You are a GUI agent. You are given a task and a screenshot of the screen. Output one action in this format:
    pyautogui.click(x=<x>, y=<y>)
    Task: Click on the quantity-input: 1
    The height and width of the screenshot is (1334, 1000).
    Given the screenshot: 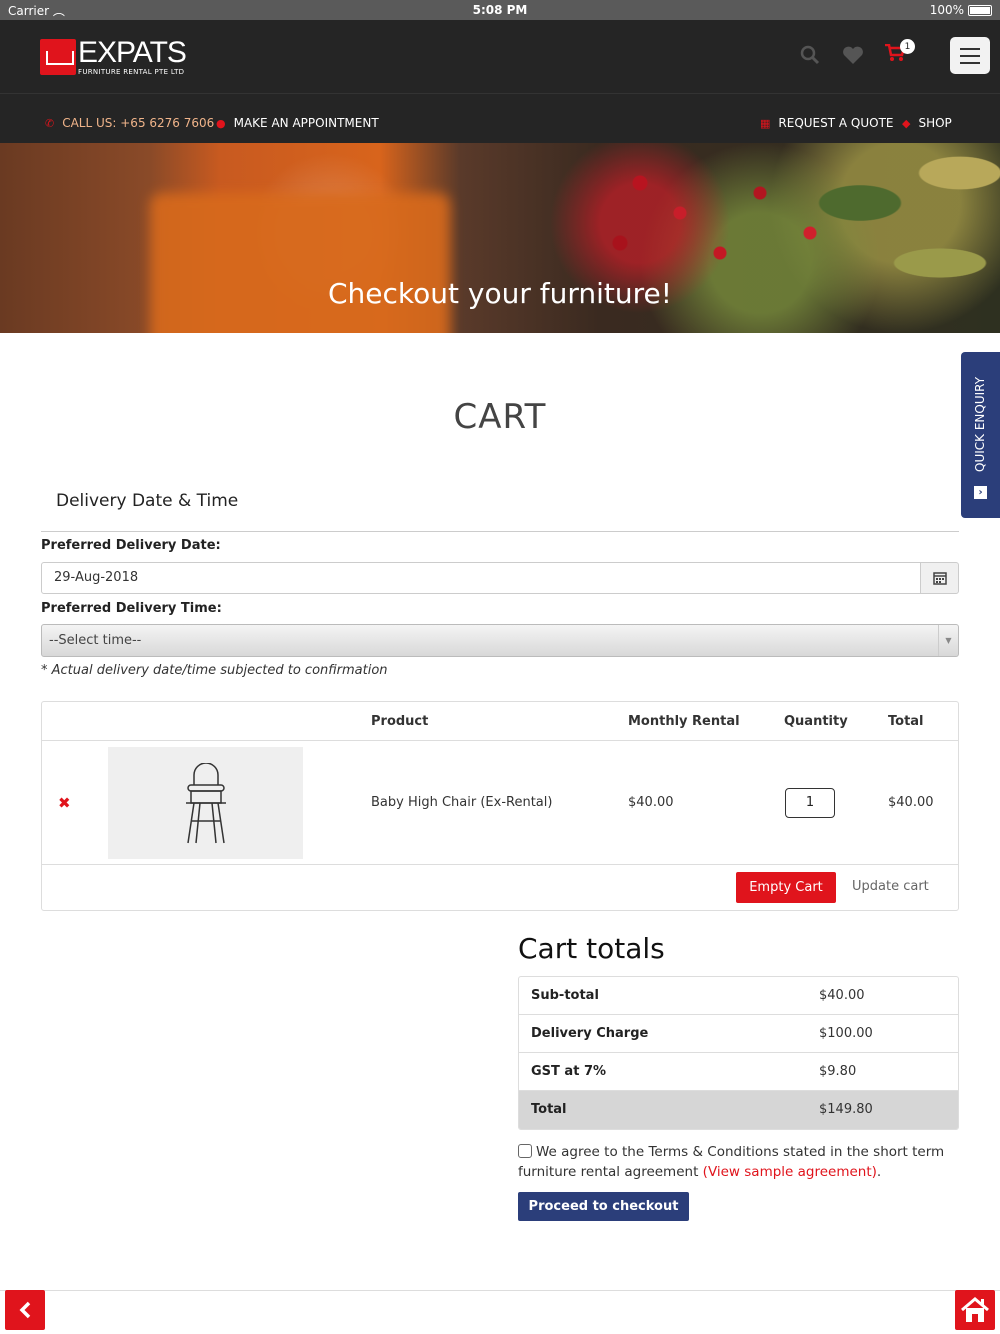 What is the action you would take?
    pyautogui.click(x=810, y=803)
    